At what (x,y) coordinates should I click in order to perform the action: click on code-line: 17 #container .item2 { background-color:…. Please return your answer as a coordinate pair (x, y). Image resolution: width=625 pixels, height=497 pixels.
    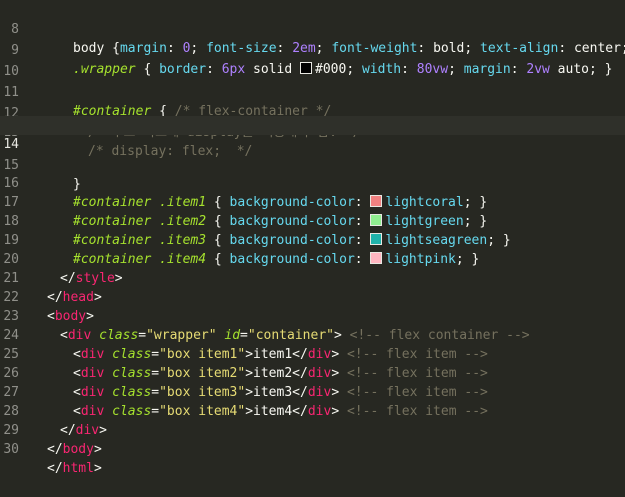
    Looking at the image, I should click on (312, 201).